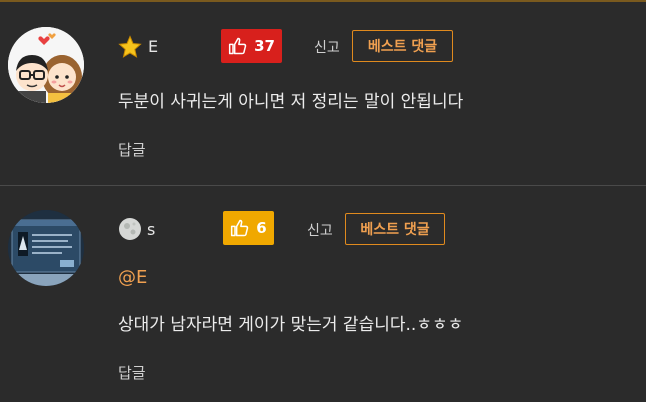 This screenshot has height=402, width=646. What do you see at coordinates (132, 277) in the screenshot?
I see `mention-link: @E` at bounding box center [132, 277].